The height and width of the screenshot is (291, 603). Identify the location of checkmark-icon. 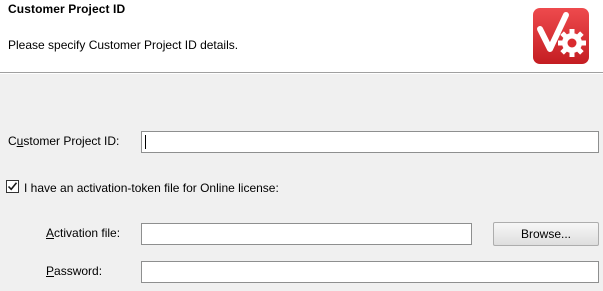
(12, 186).